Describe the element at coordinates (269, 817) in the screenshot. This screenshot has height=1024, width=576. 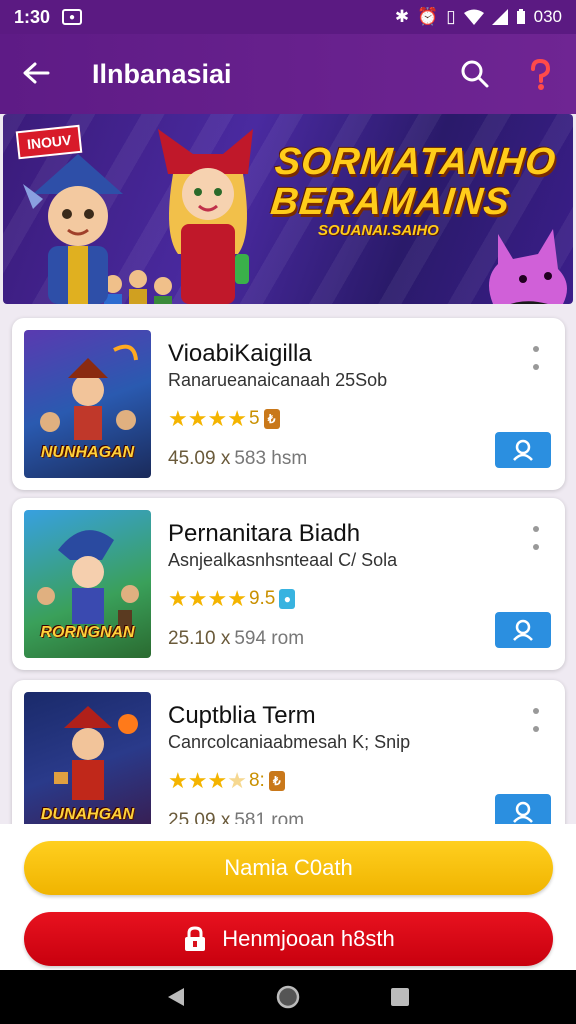
I see `game-meta: 581 rom` at that location.